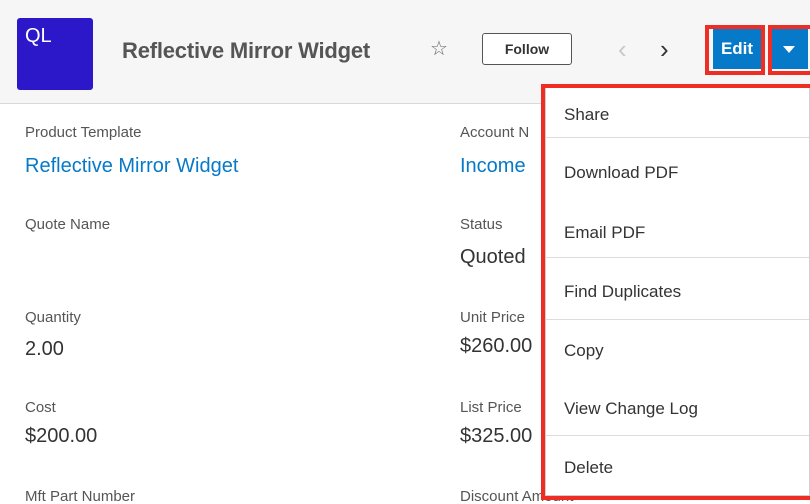 The height and width of the screenshot is (504, 810). What do you see at coordinates (496, 436) in the screenshot?
I see `field-value-list-price: $325.00` at bounding box center [496, 436].